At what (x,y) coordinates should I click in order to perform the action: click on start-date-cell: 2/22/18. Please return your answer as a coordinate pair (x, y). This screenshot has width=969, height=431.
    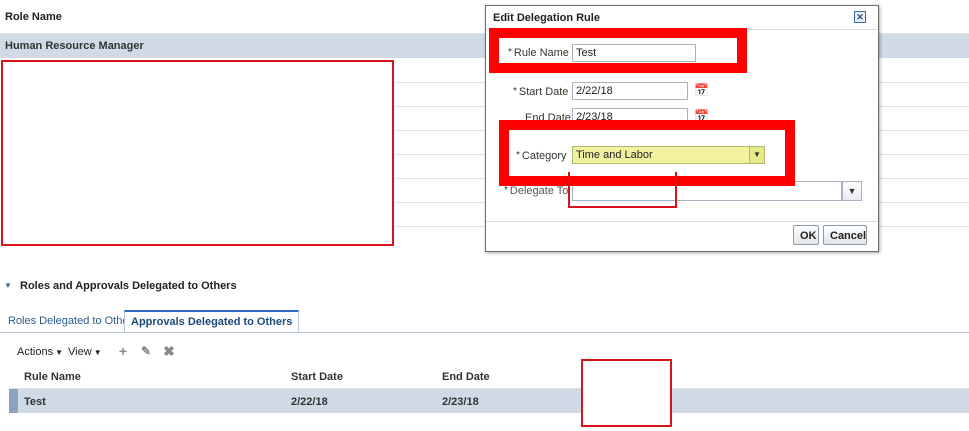
    Looking at the image, I should click on (309, 402).